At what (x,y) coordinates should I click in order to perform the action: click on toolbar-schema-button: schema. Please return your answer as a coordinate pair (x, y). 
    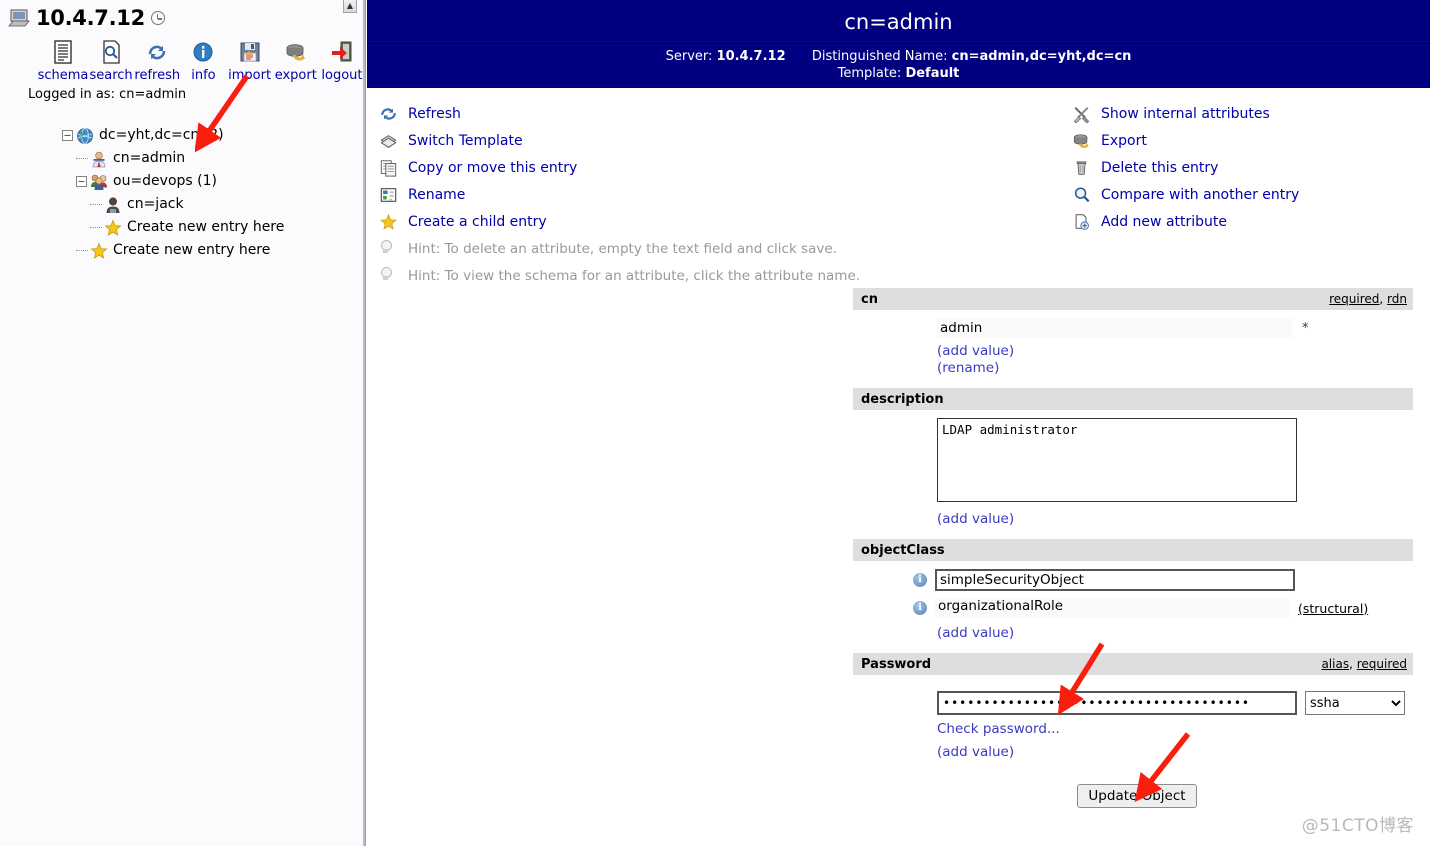
    Looking at the image, I should click on (63, 60).